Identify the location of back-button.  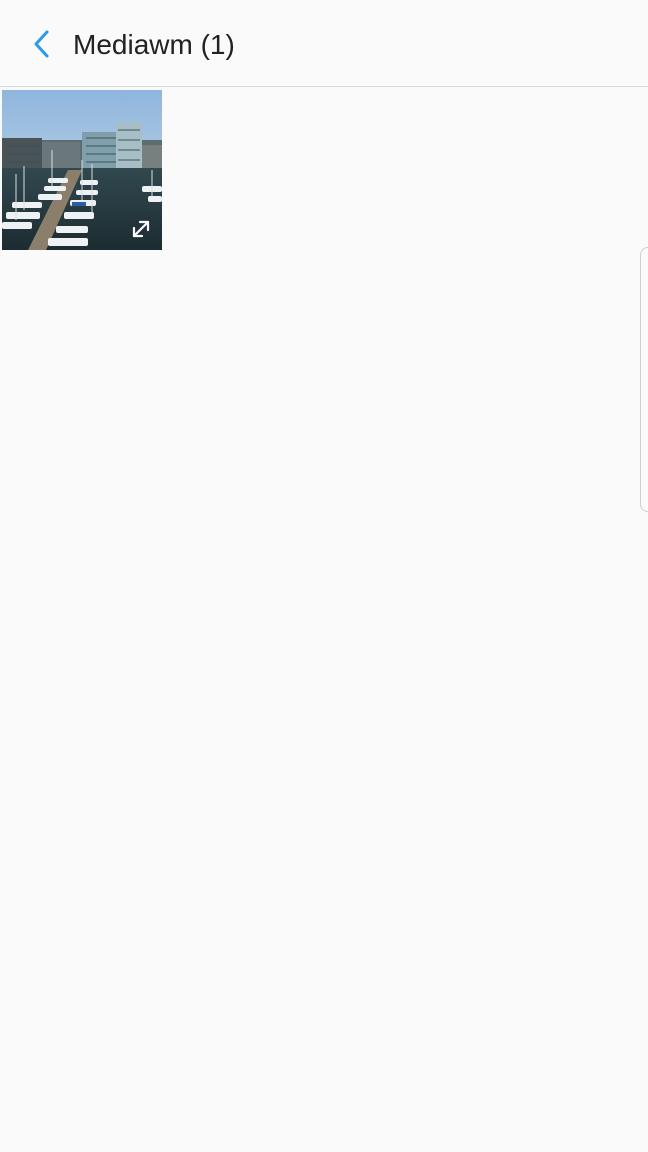
(42, 44).